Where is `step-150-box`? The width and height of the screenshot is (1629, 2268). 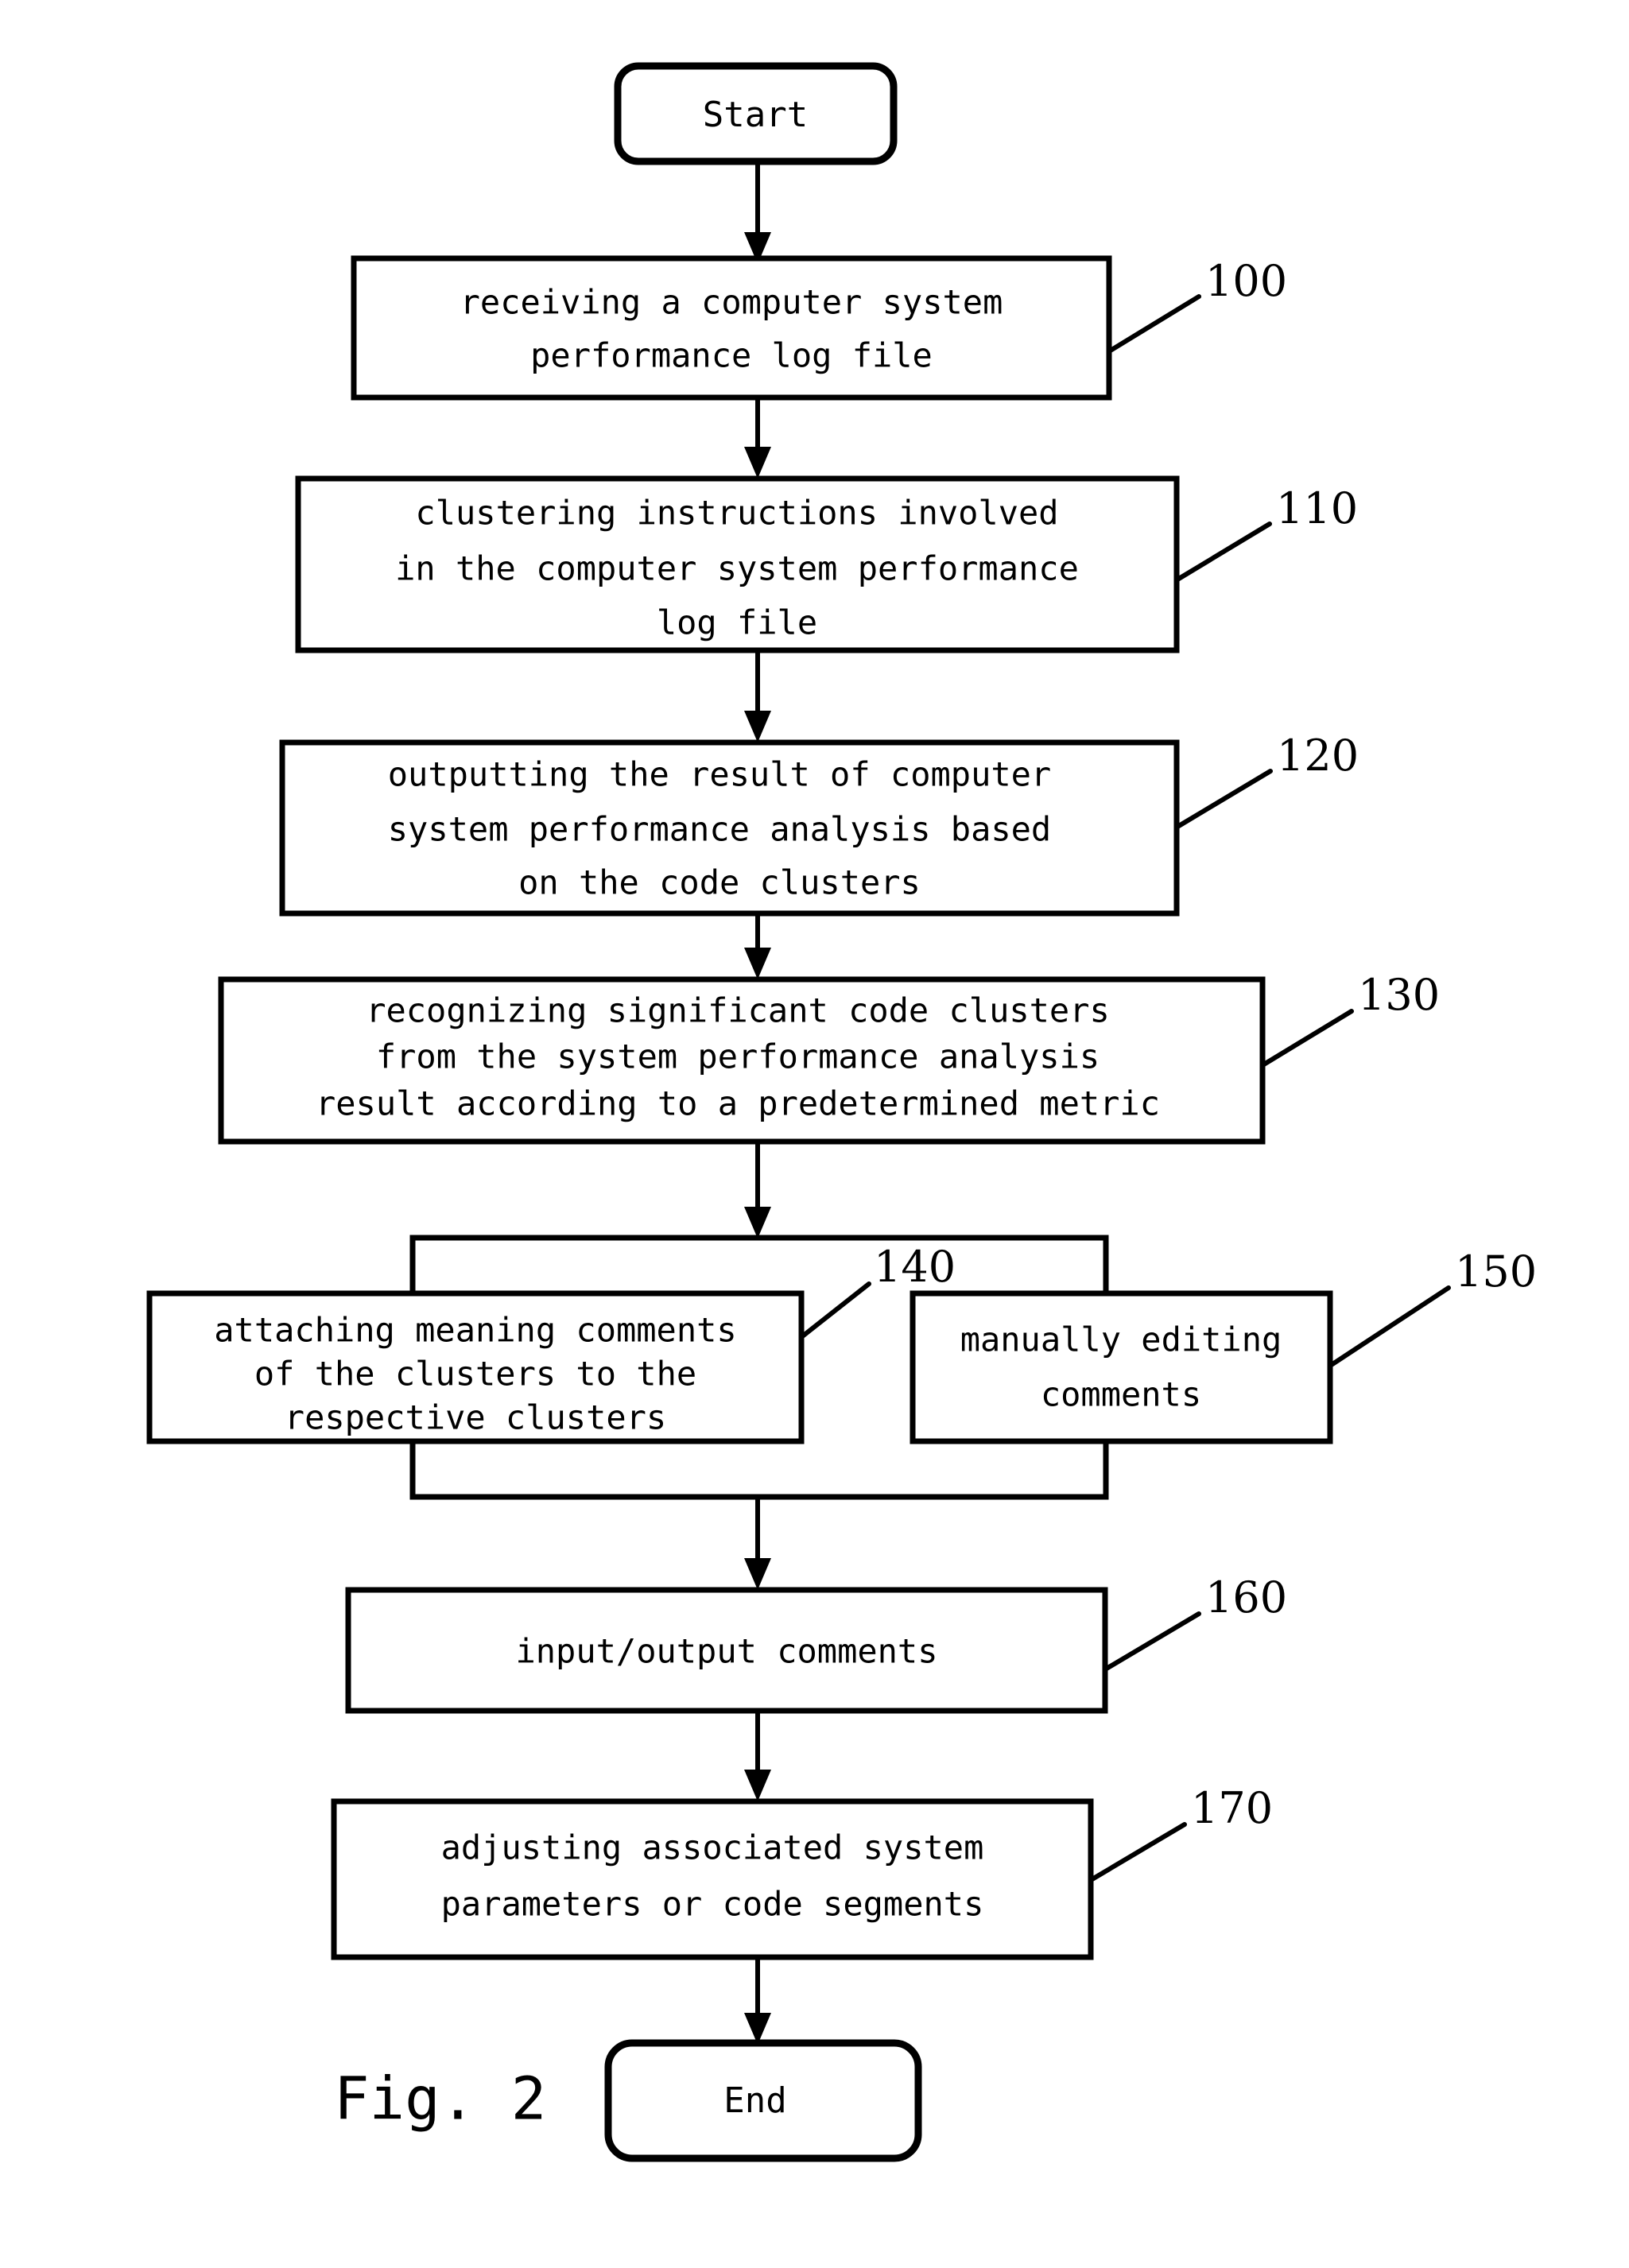 step-150-box is located at coordinates (1121, 1367).